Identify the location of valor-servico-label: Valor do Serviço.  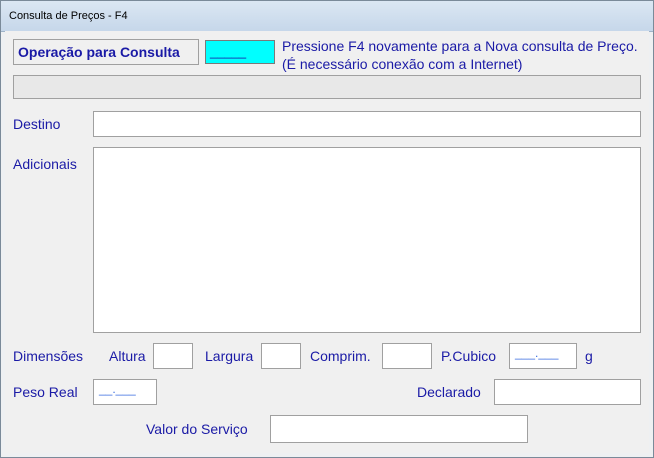
(197, 429).